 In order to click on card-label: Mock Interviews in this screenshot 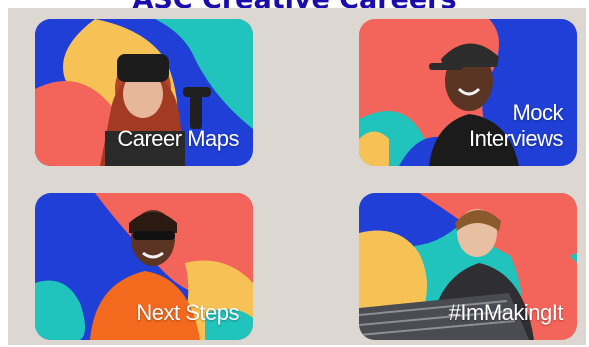, I will do `click(516, 125)`.